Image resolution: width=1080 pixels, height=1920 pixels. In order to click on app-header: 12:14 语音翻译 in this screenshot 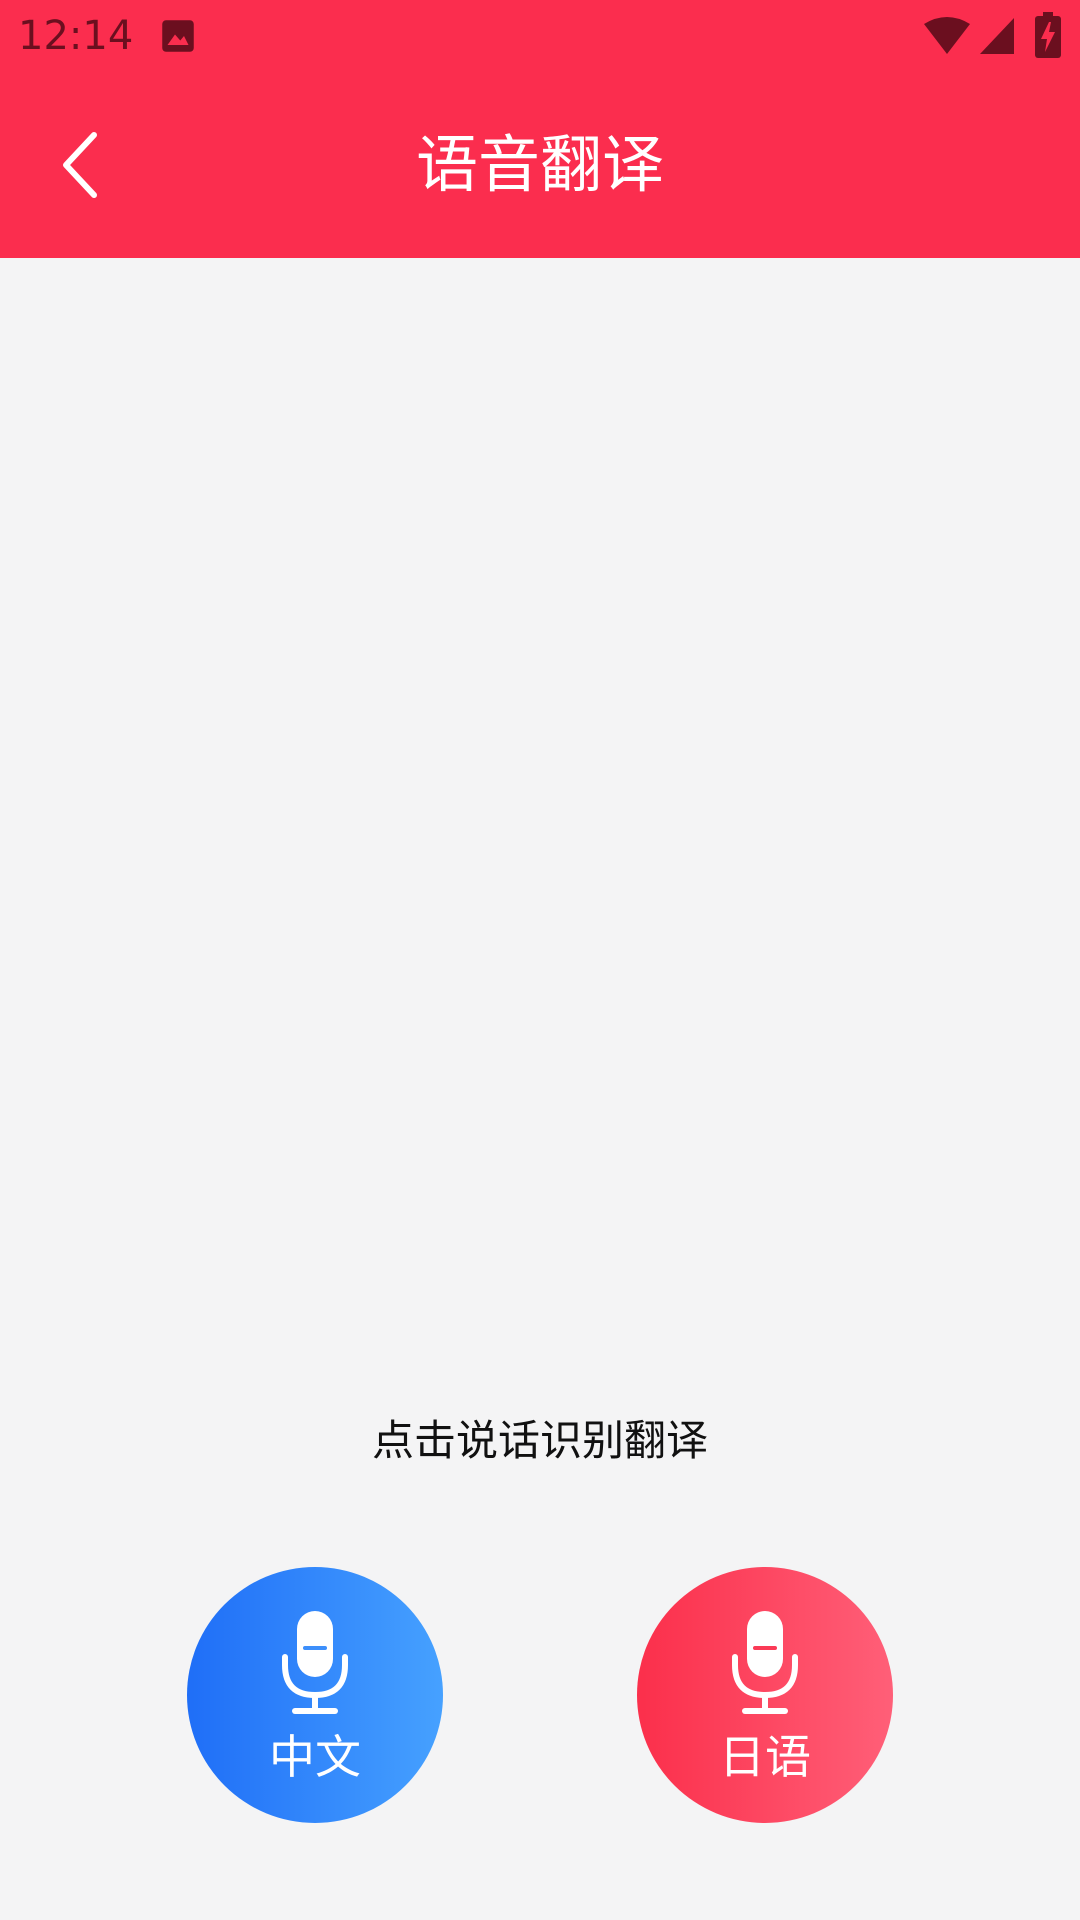, I will do `click(540, 129)`.